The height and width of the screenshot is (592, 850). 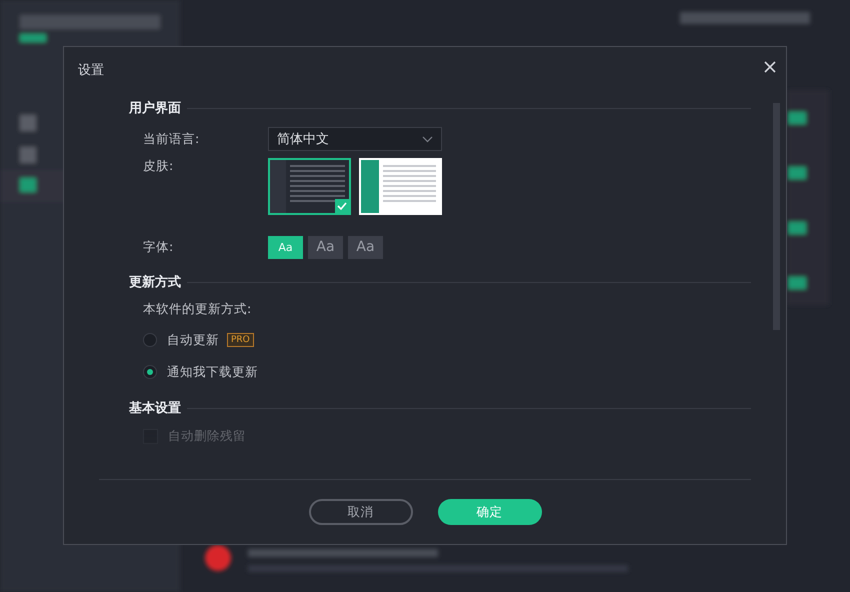 I want to click on checkmark-icon, so click(x=342, y=206).